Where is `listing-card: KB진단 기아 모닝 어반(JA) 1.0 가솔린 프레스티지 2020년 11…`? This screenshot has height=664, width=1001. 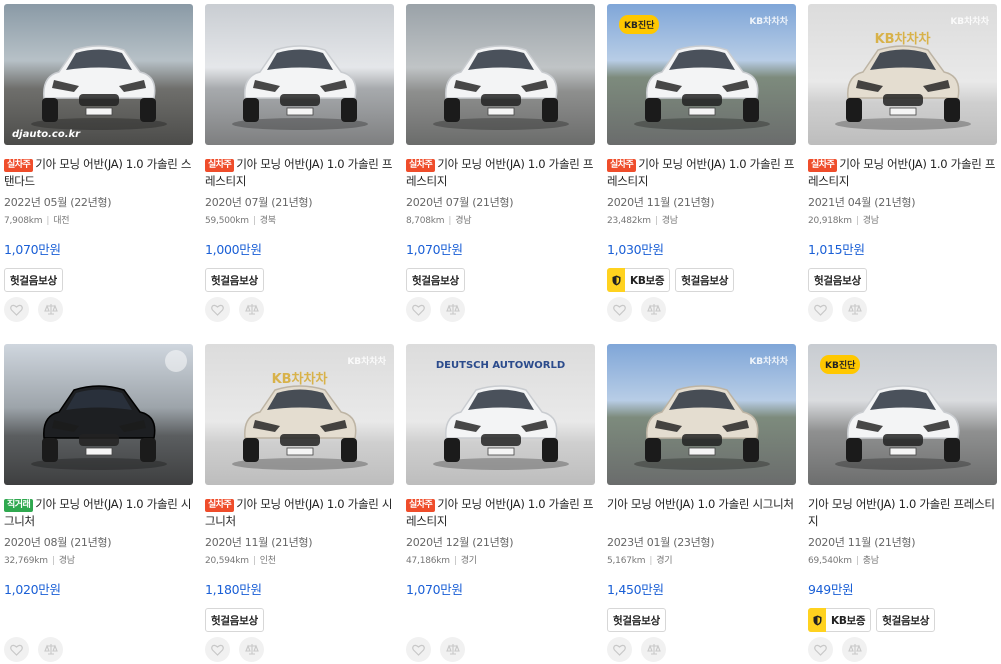 listing-card: KB진단 기아 모닝 어반(JA) 1.0 가솔린 프레스티지 2020년 11… is located at coordinates (902, 504).